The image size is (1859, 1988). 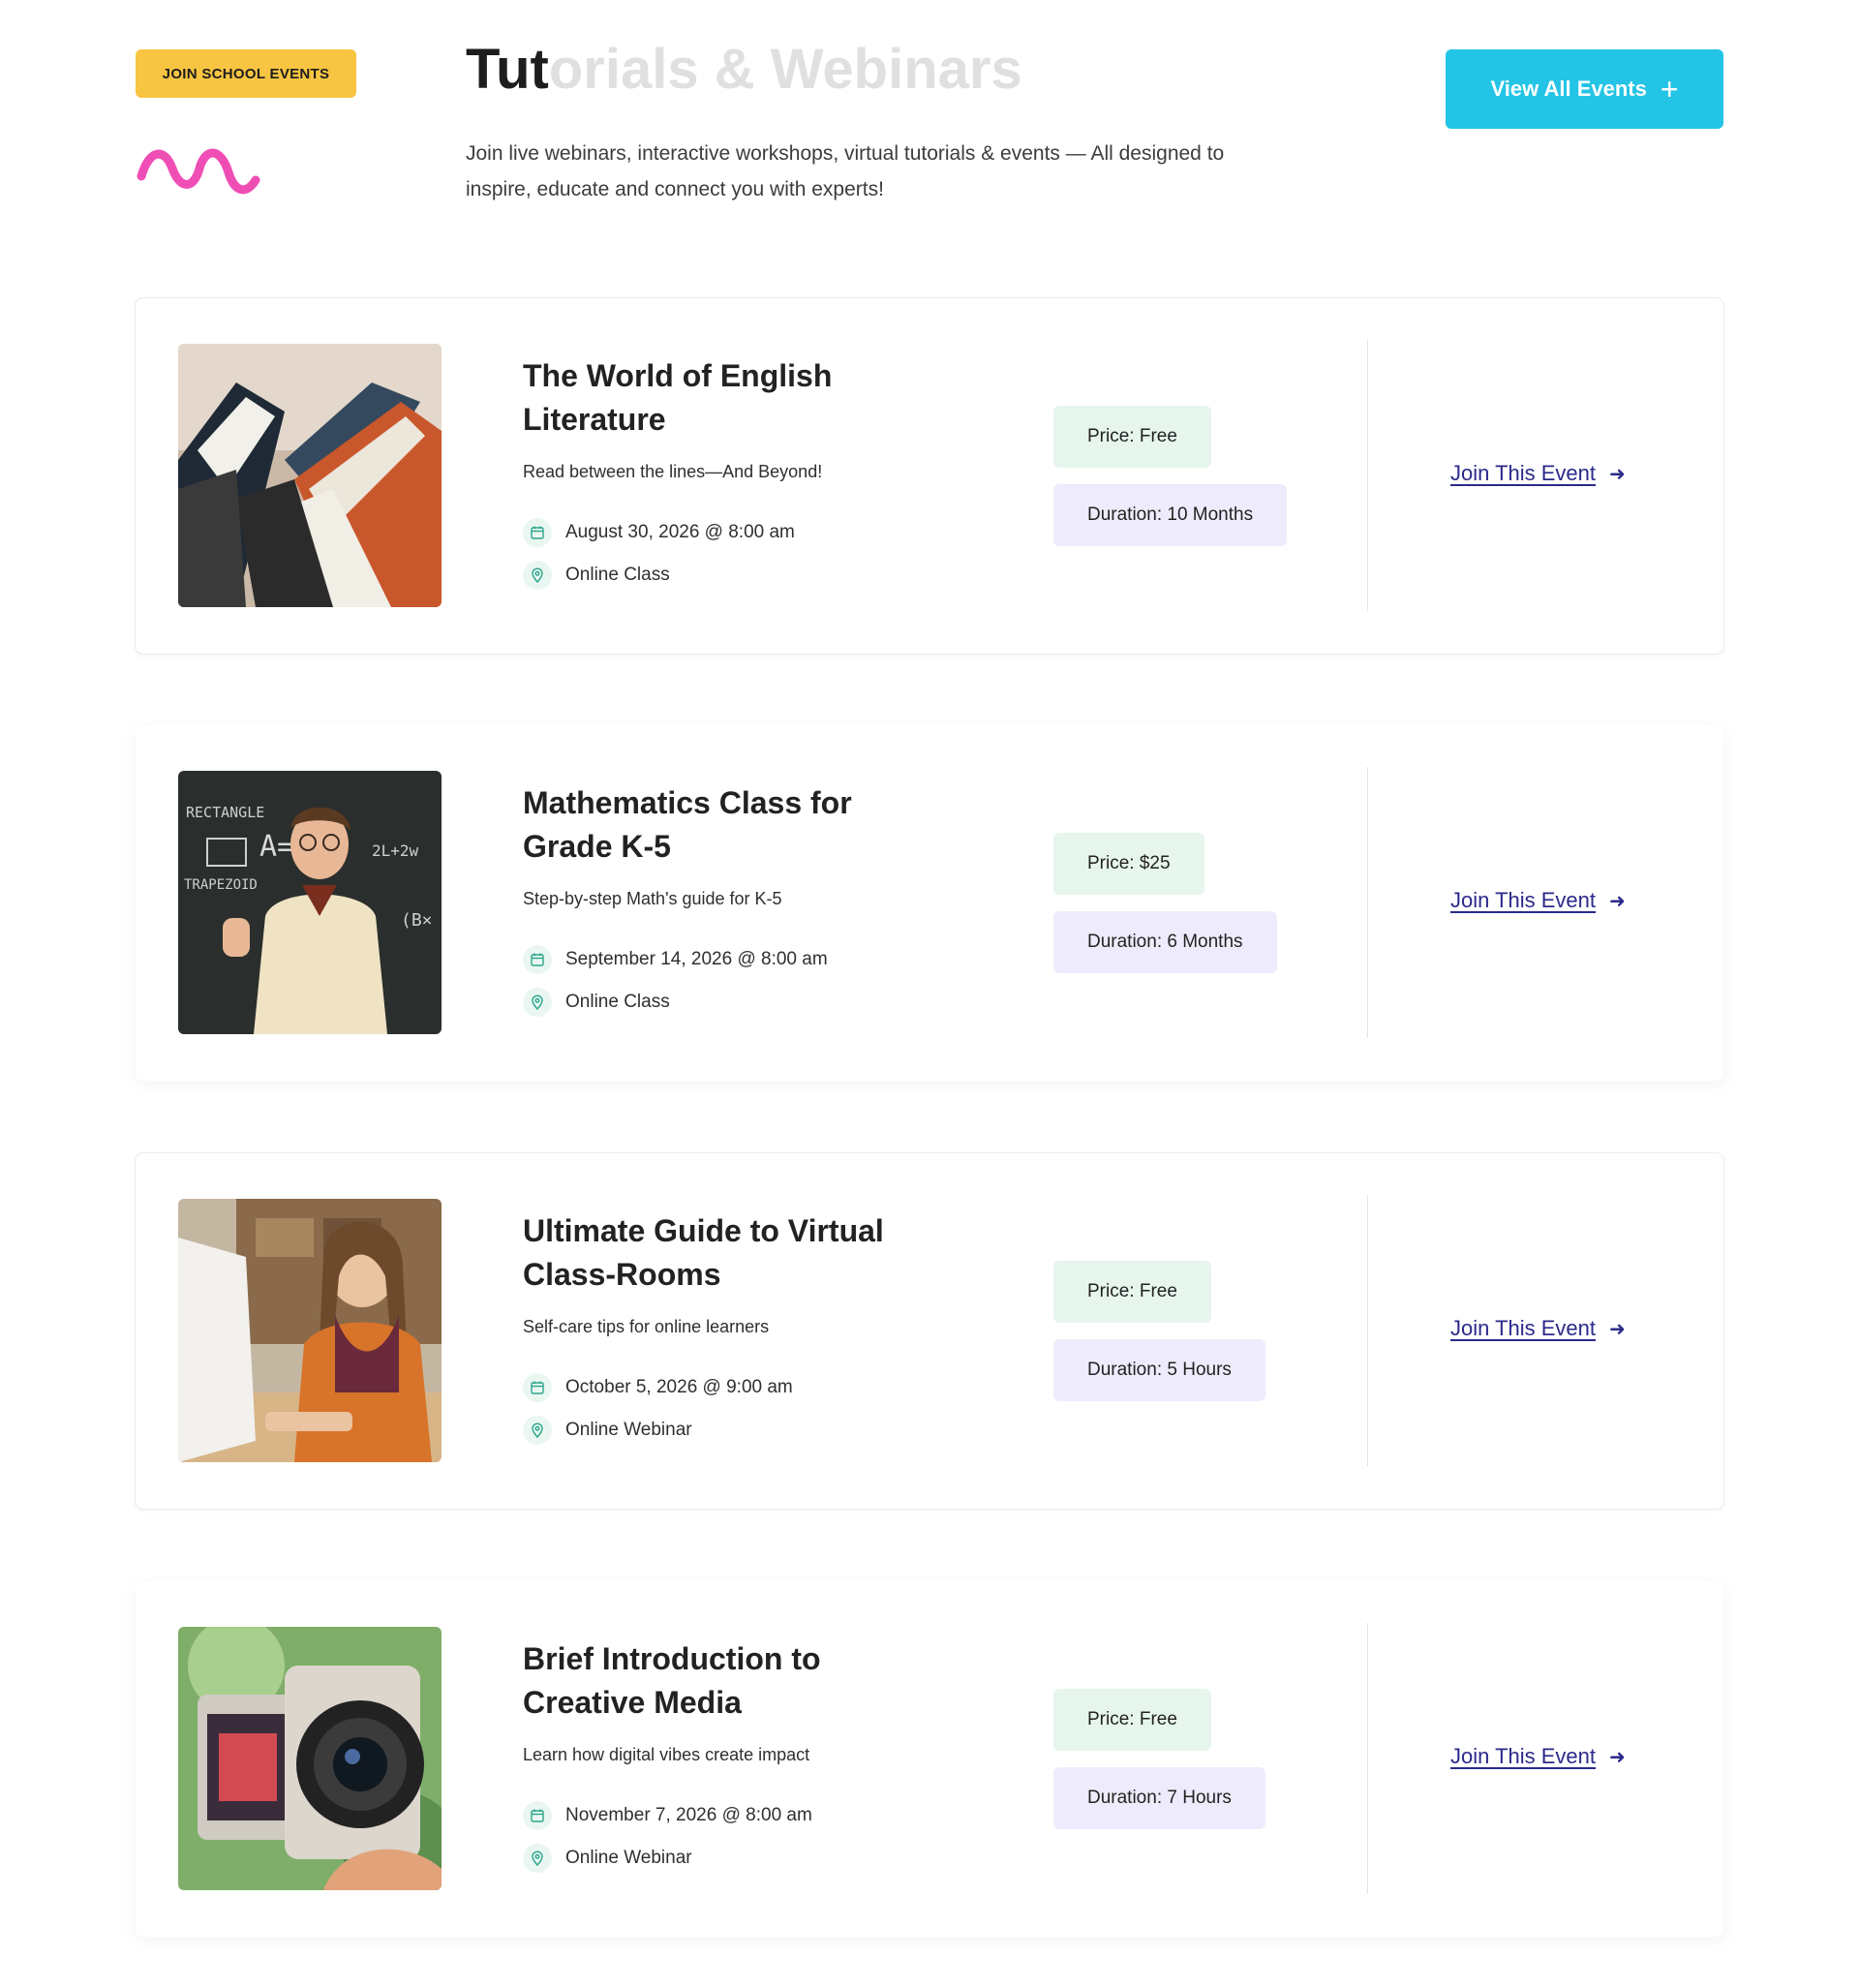 I want to click on price-pill: Price: $25, so click(x=1128, y=864).